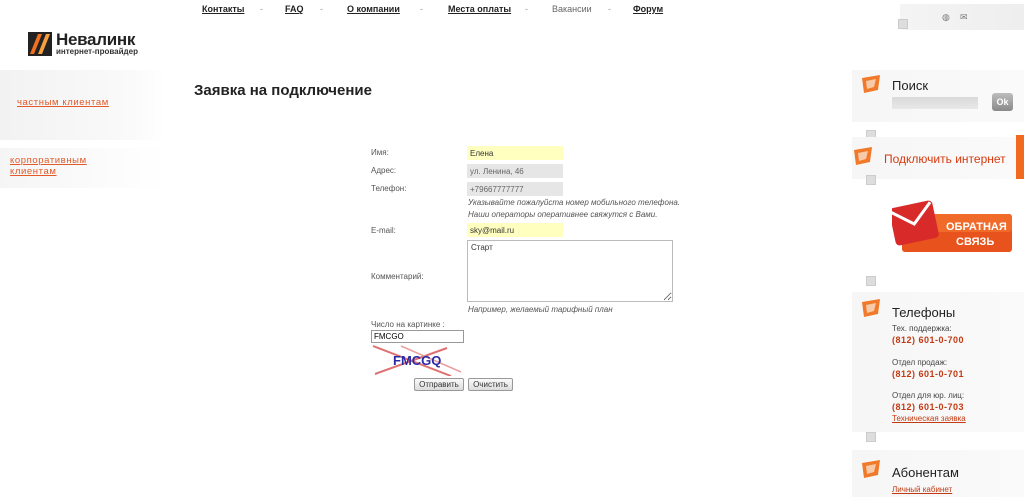 The image size is (1024, 497). I want to click on nav-link-contacts: Контакты, so click(223, 9).